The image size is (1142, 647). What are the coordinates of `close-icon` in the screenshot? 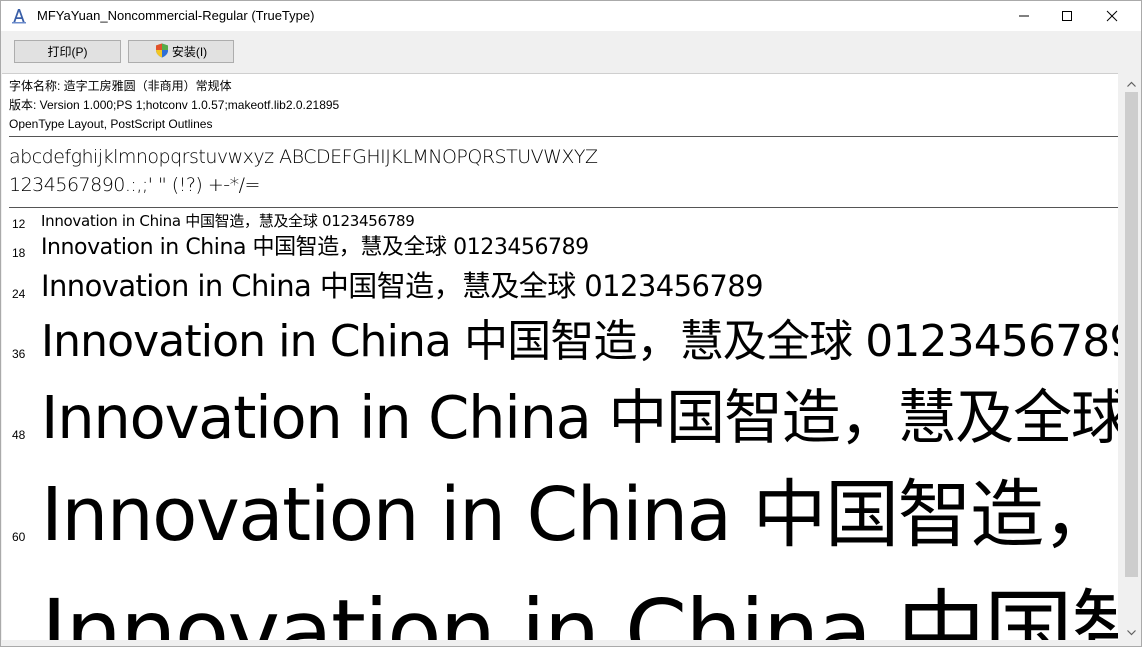 It's located at (1112, 16).